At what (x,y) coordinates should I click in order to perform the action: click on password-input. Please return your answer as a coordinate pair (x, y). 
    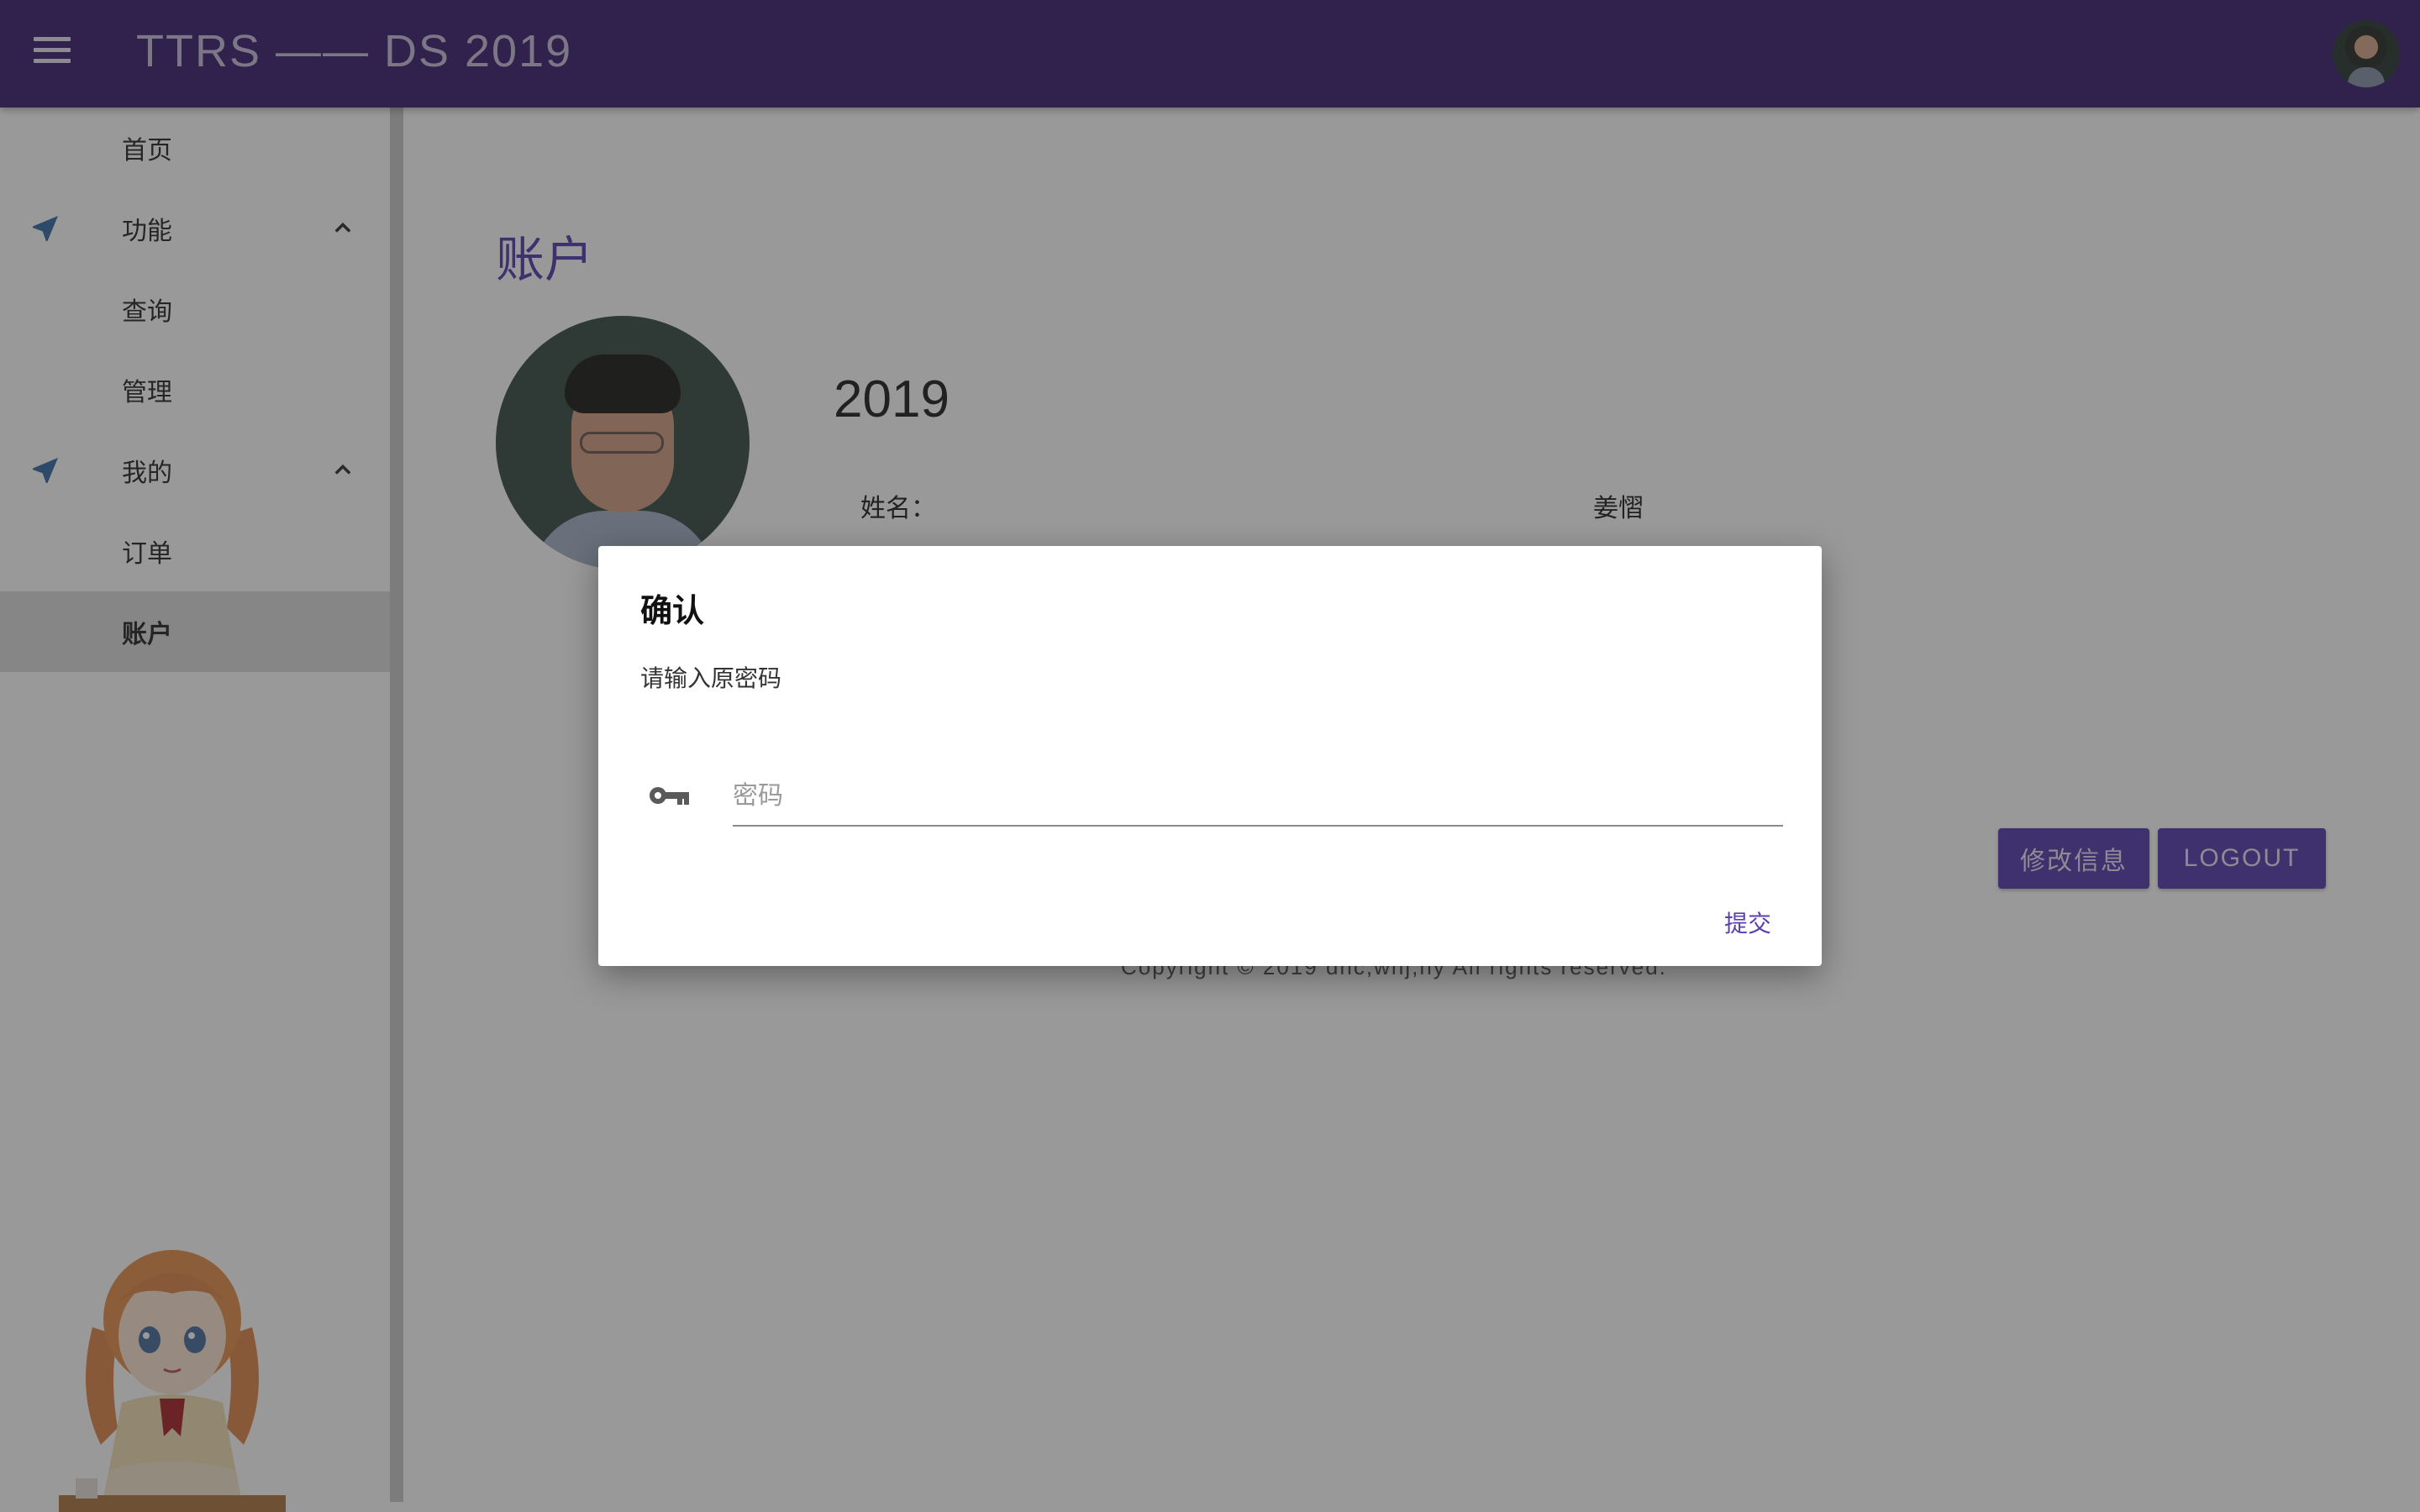
    Looking at the image, I should click on (1258, 796).